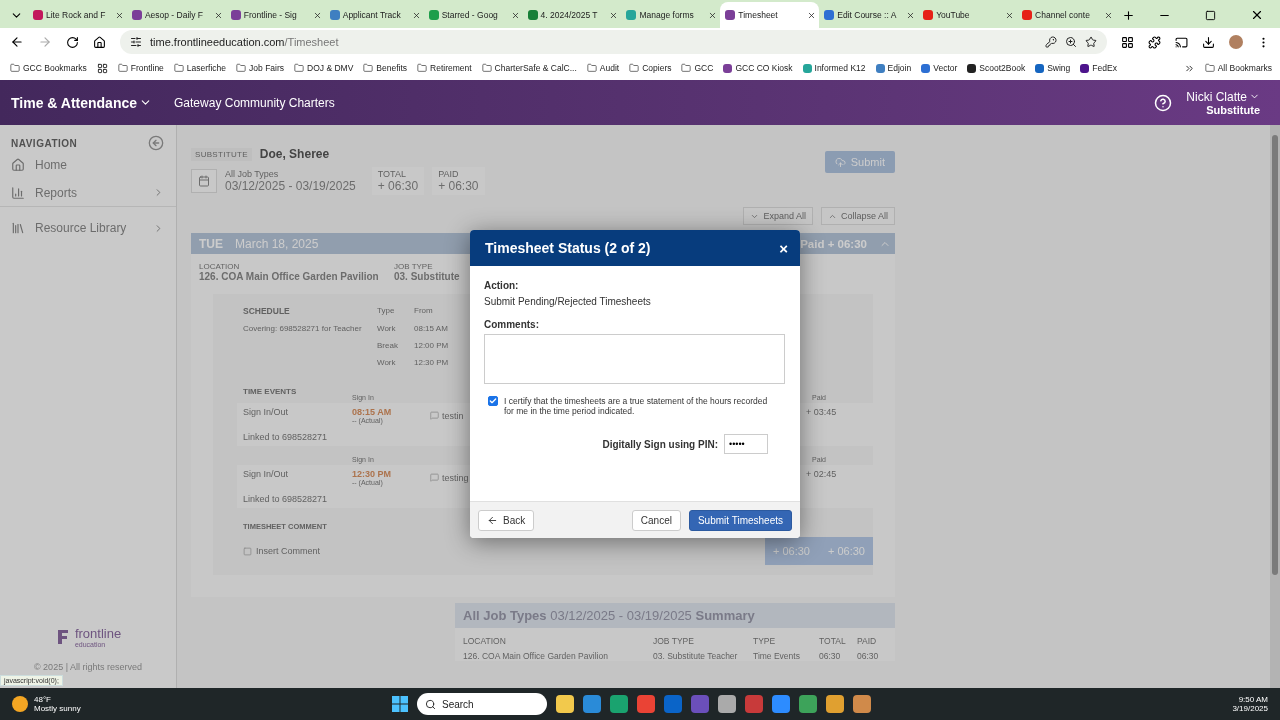 This screenshot has height=720, width=1280. What do you see at coordinates (260, 68) in the screenshot?
I see `bookmark: Job Fairs` at bounding box center [260, 68].